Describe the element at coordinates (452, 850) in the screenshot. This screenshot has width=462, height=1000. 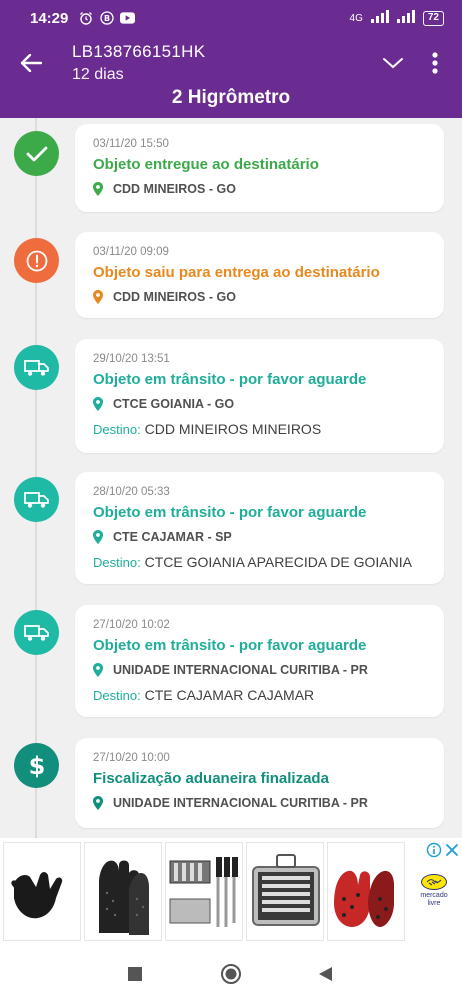
I see `ad-close-icon` at that location.